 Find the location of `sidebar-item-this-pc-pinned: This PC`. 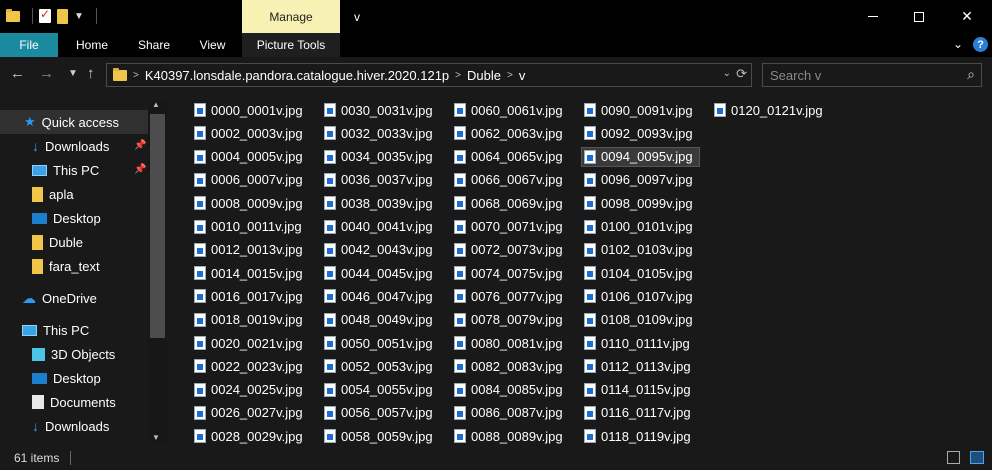

sidebar-item-this-pc-pinned: This PC is located at coordinates (65, 170).